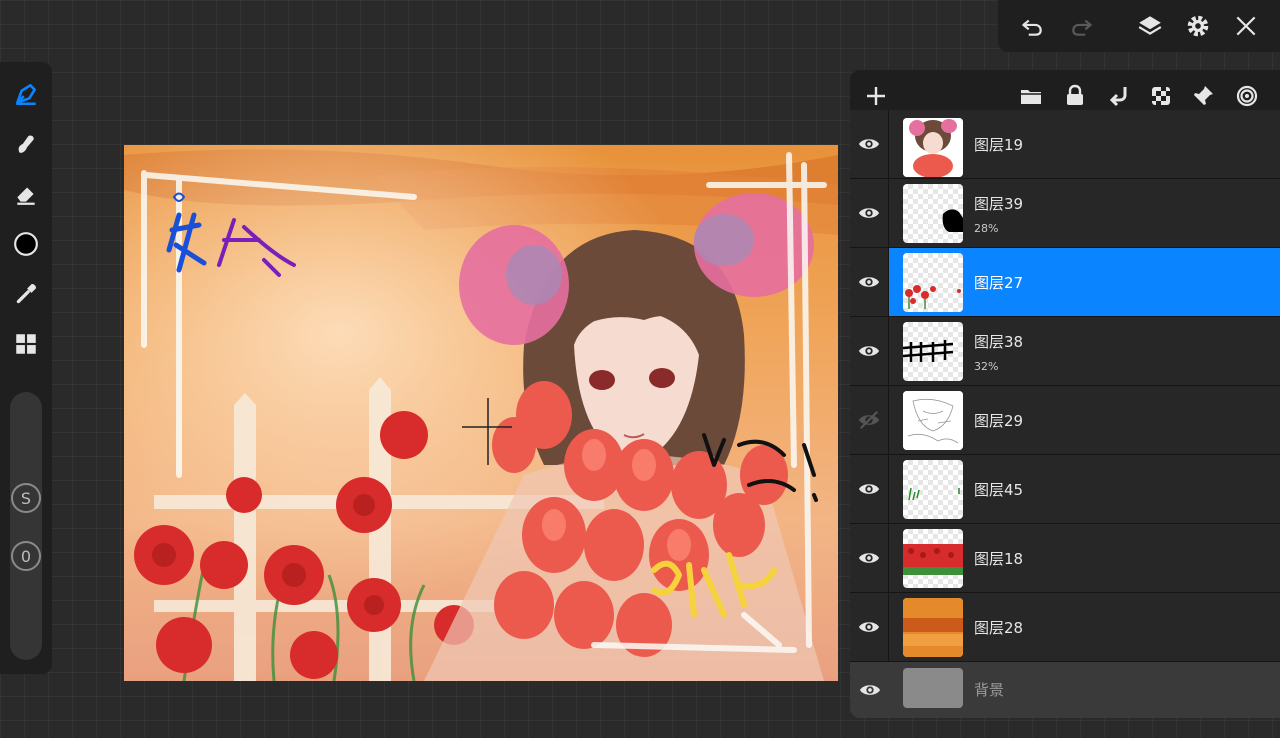  Describe the element at coordinates (1065, 627) in the screenshot. I see `layer-row: 图层28` at that location.